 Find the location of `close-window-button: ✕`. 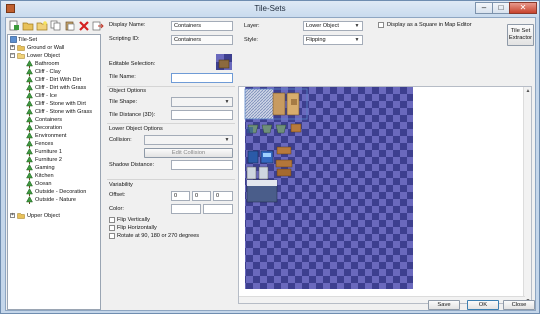

close-window-button: ✕ is located at coordinates (523, 8).